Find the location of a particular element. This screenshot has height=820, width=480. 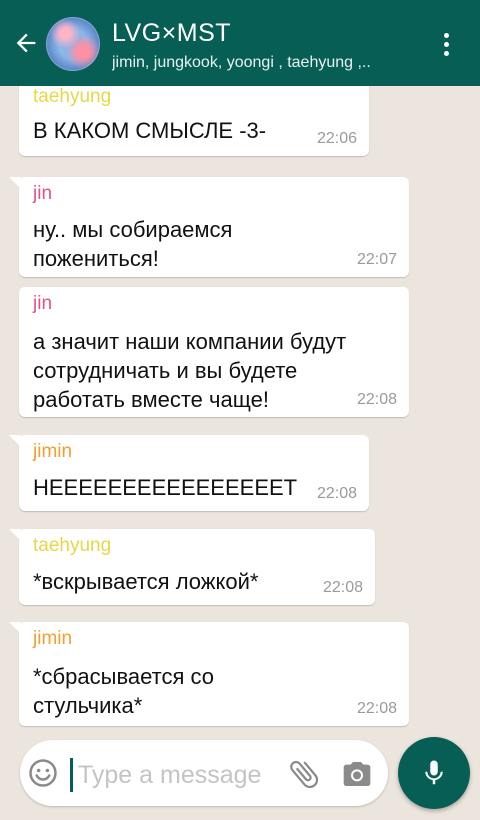

mic-button is located at coordinates (434, 773).